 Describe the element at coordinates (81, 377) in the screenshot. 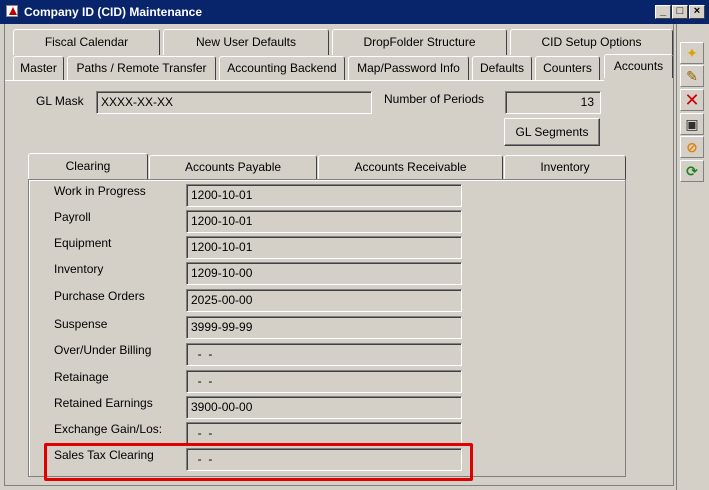

I see `clearing-label: Retainage` at that location.